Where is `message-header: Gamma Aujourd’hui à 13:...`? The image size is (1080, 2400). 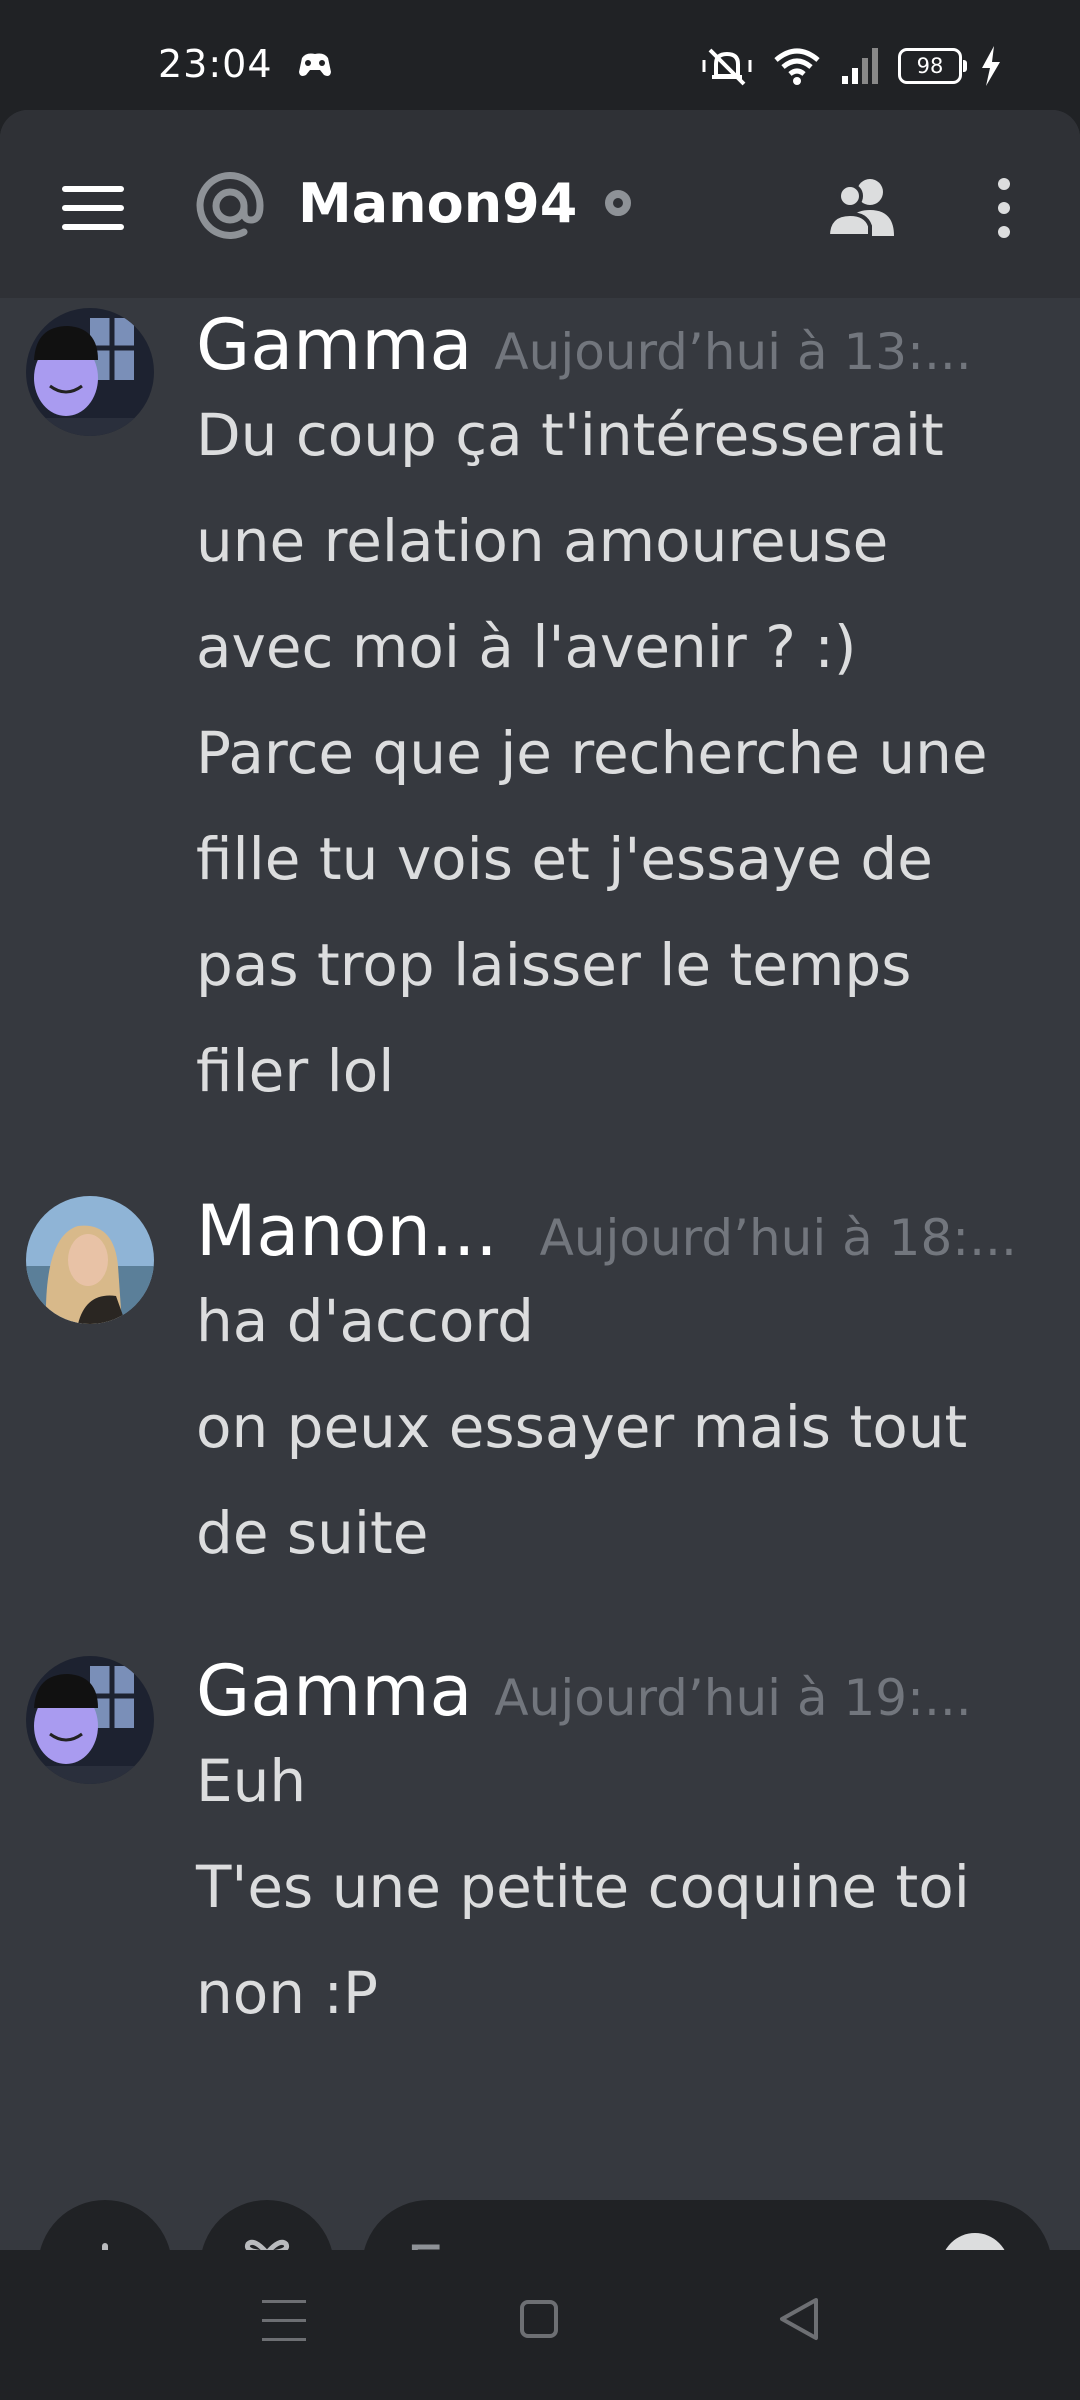 message-header: Gamma Aujourd’hui à 13:... is located at coordinates (584, 345).